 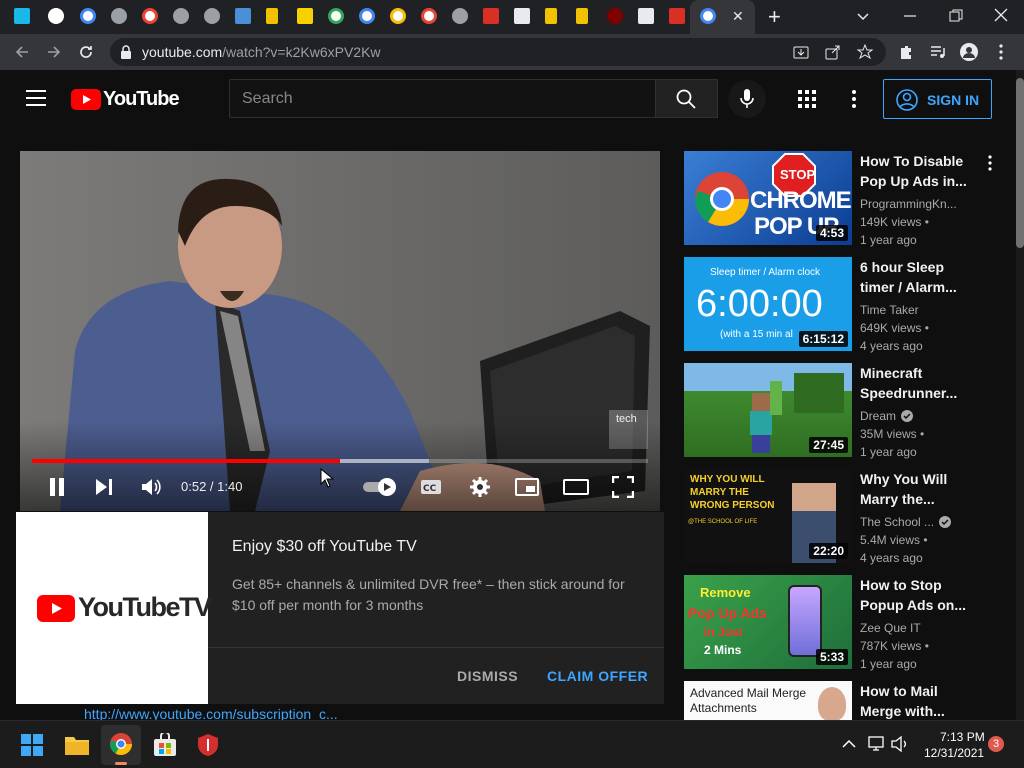 I want to click on back-icon, so click(x=22, y=52).